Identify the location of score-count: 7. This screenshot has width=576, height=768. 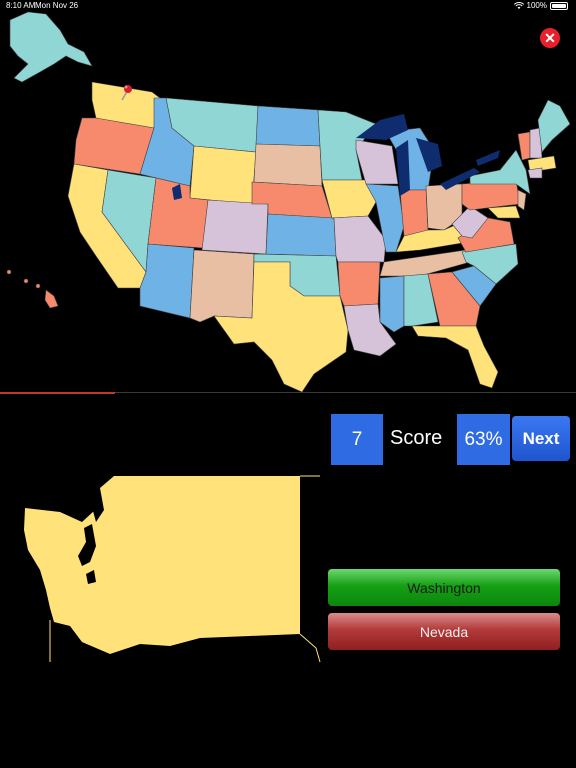
(357, 439).